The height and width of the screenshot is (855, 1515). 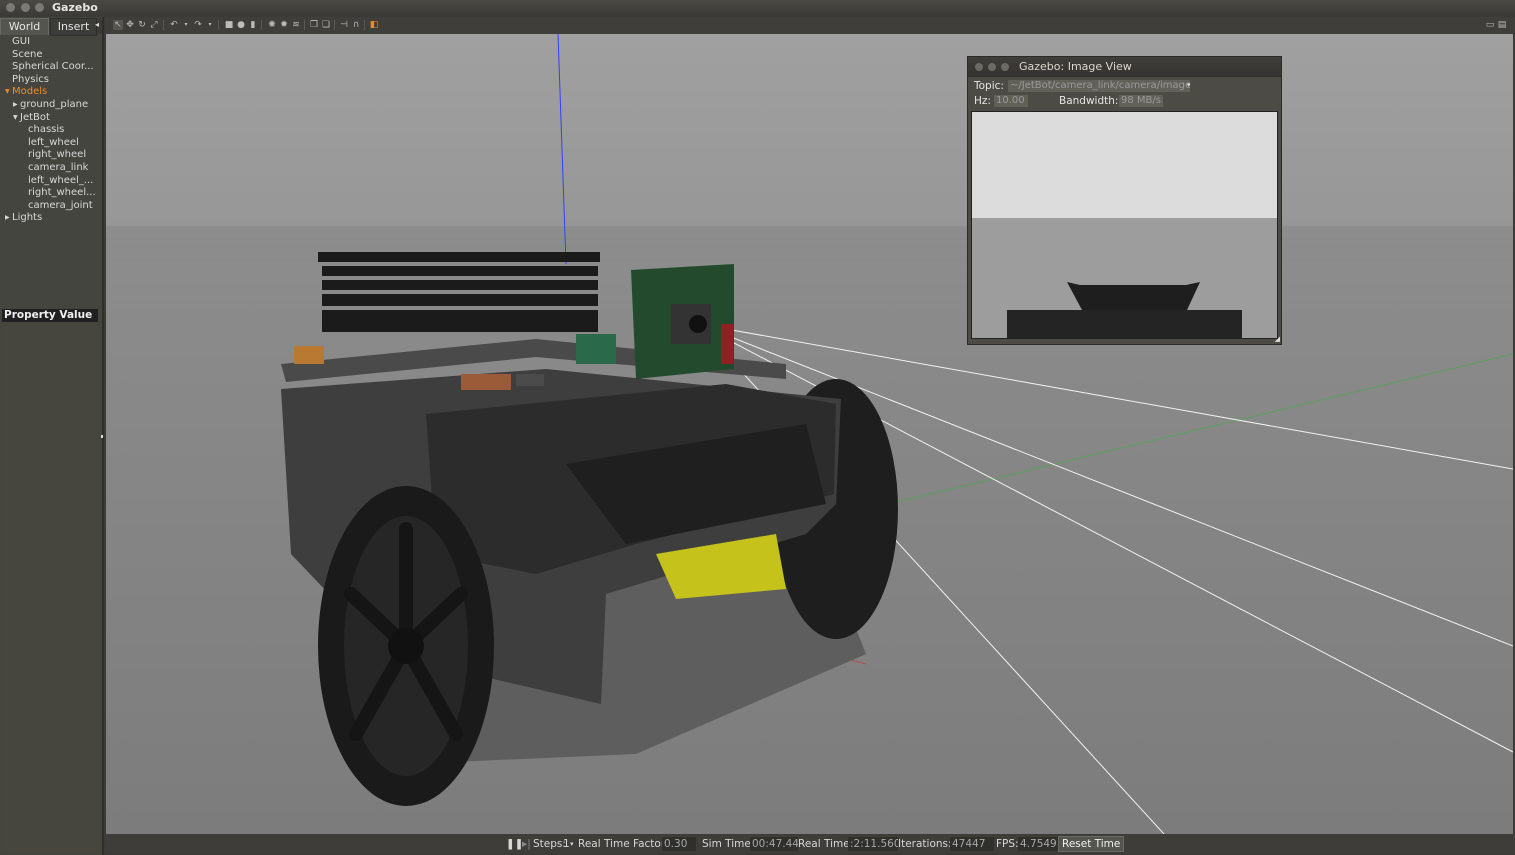 I want to click on tree-item: ▼ JetBot, so click(x=51, y=118).